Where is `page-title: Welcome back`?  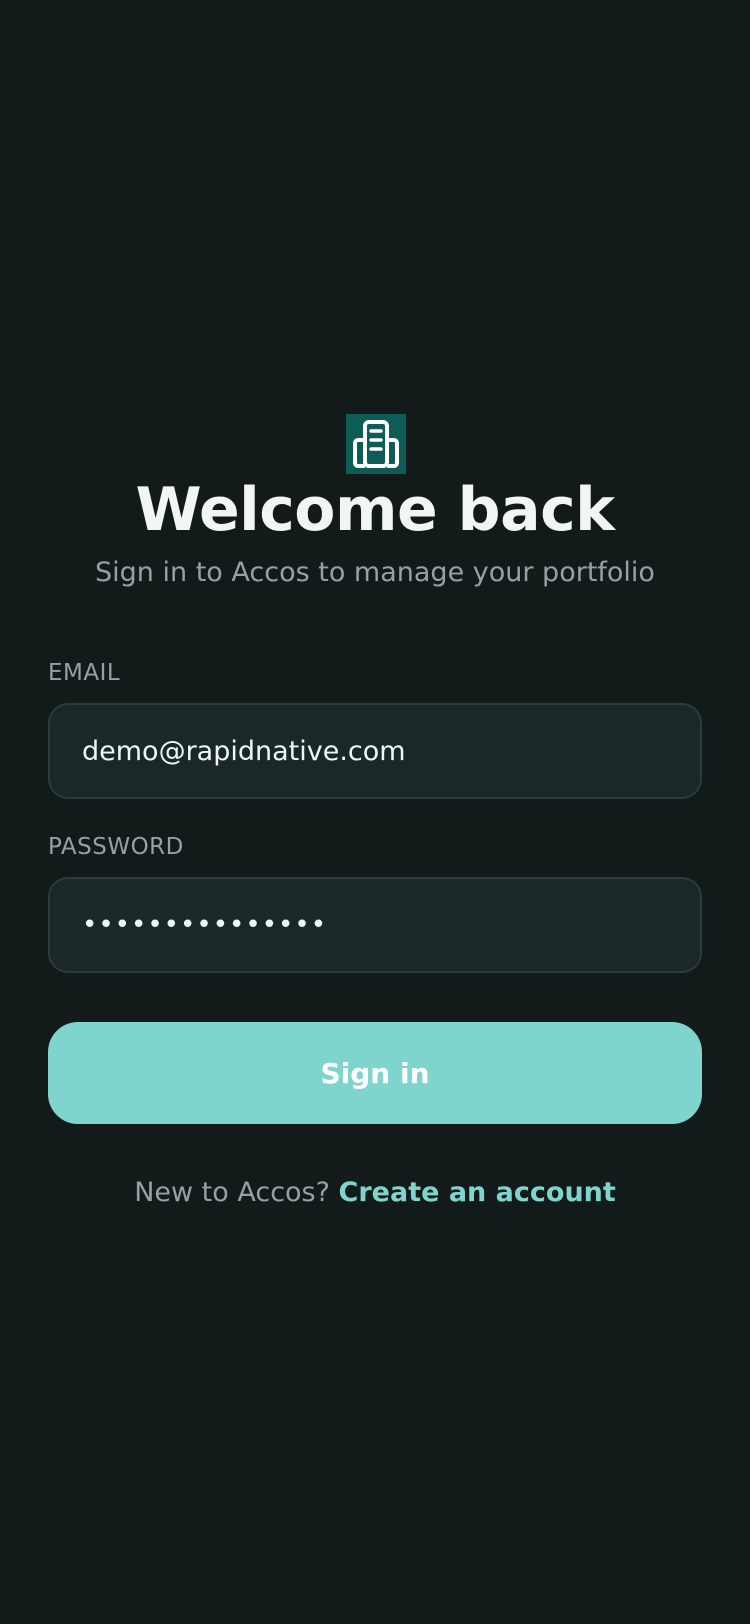
page-title: Welcome back is located at coordinates (375, 510).